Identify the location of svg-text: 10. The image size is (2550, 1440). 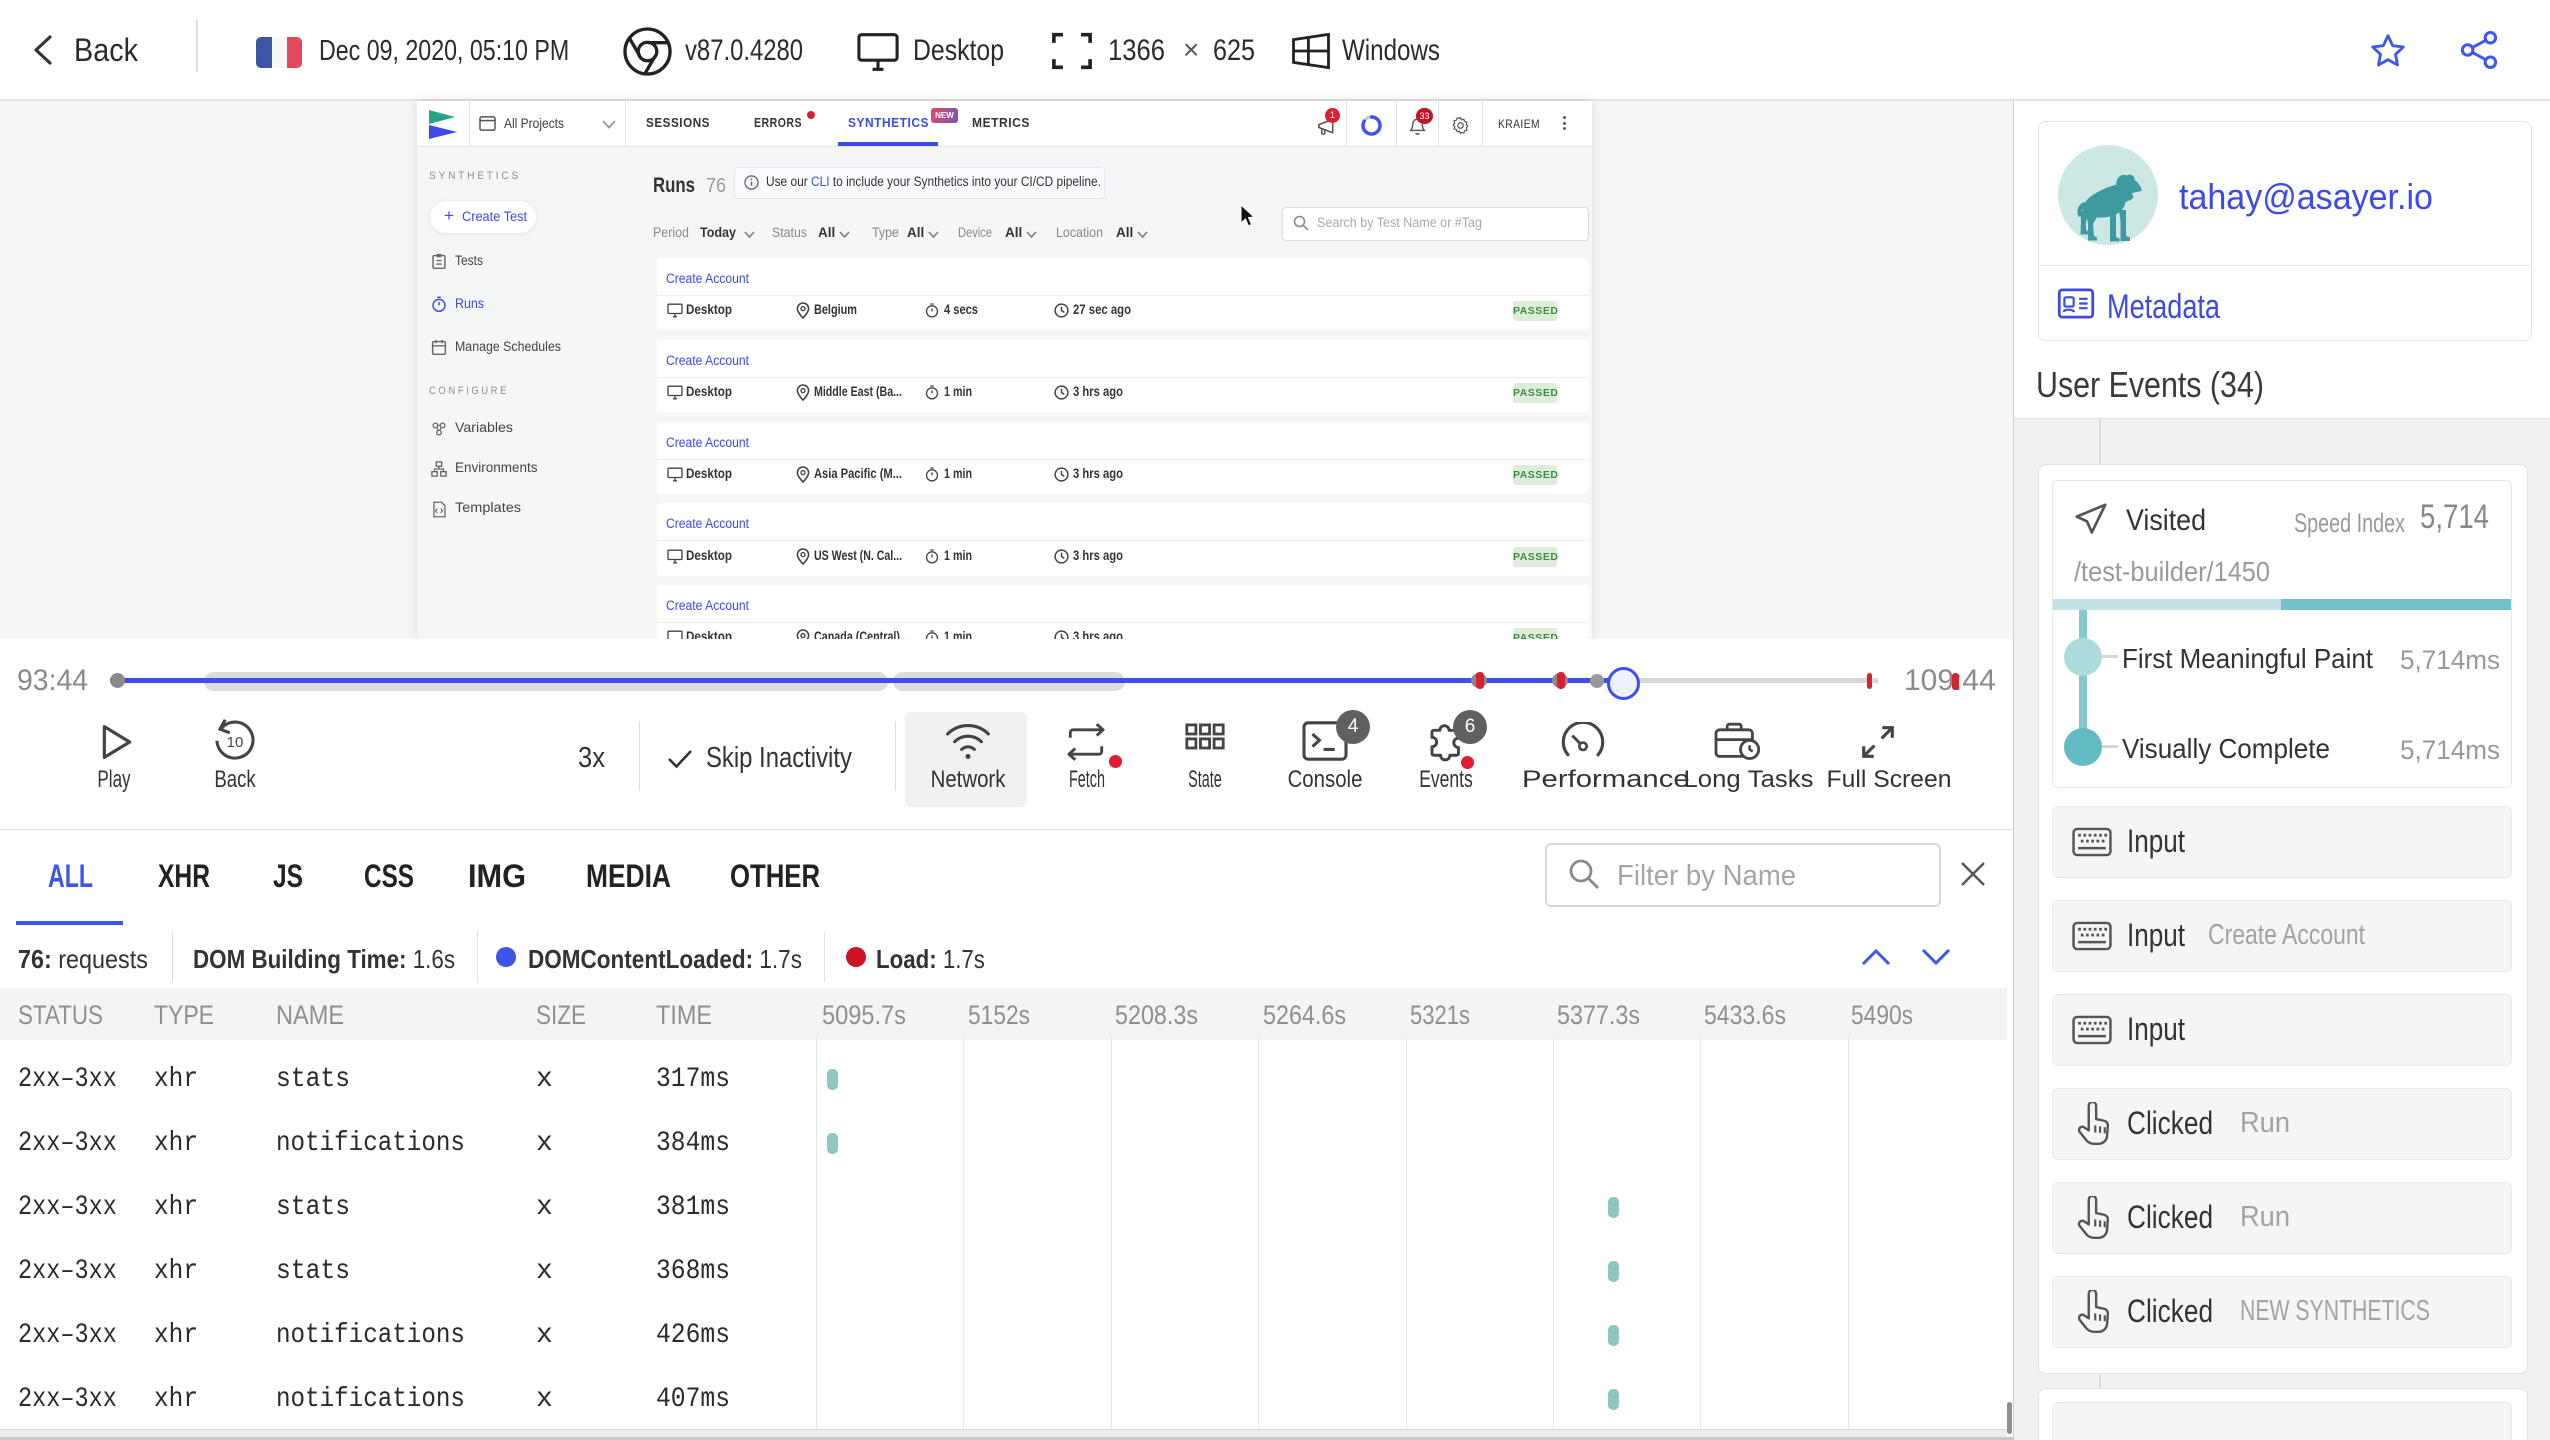
(235, 742).